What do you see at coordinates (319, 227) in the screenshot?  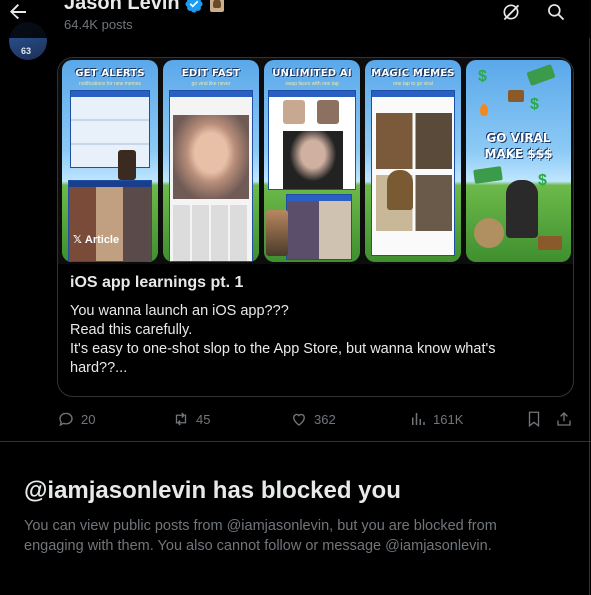 I see `ai-result-window` at bounding box center [319, 227].